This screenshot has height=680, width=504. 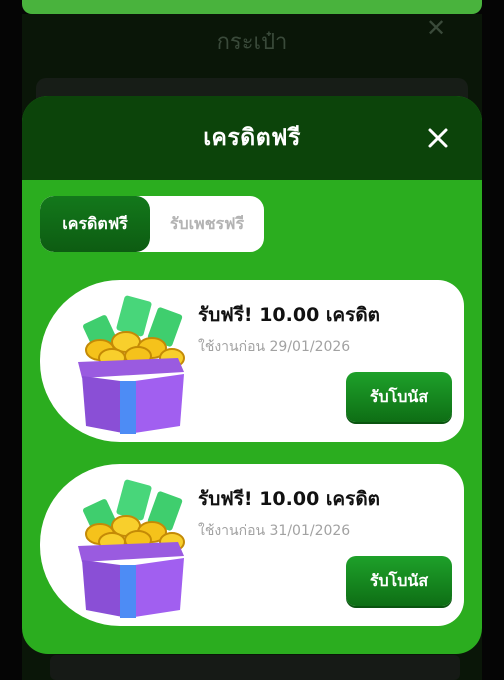 I want to click on modal-header: เครดิตฟรี, so click(x=252, y=138).